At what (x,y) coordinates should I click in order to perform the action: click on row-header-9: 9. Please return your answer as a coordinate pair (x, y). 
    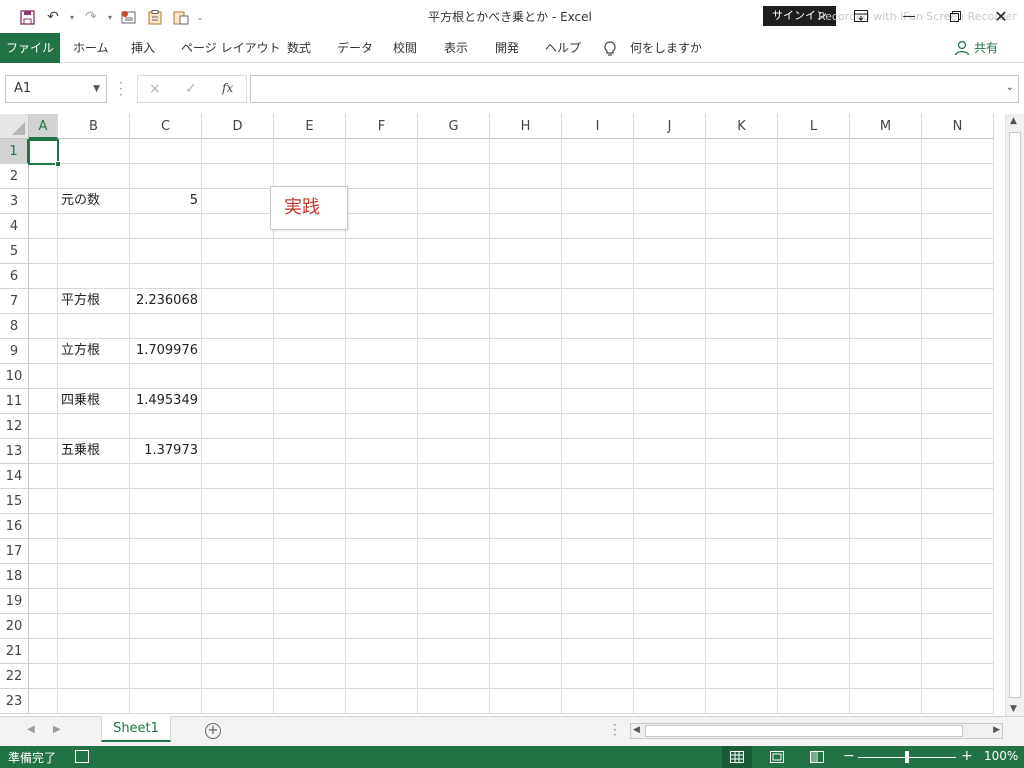
    Looking at the image, I should click on (14, 351).